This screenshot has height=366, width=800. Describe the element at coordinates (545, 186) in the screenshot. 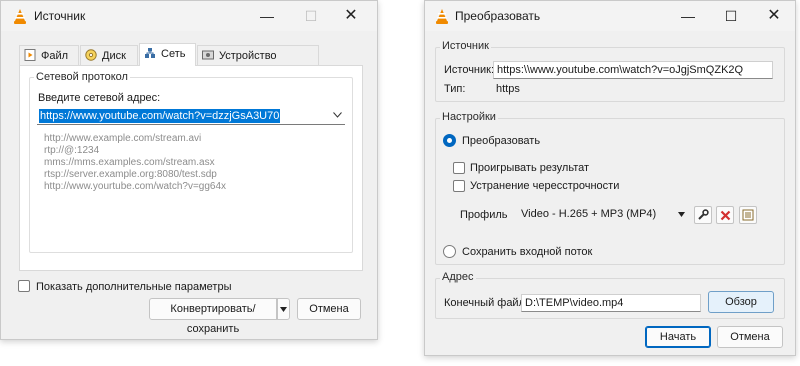

I see `deinterlace-label: Устранение чересстрочности` at that location.